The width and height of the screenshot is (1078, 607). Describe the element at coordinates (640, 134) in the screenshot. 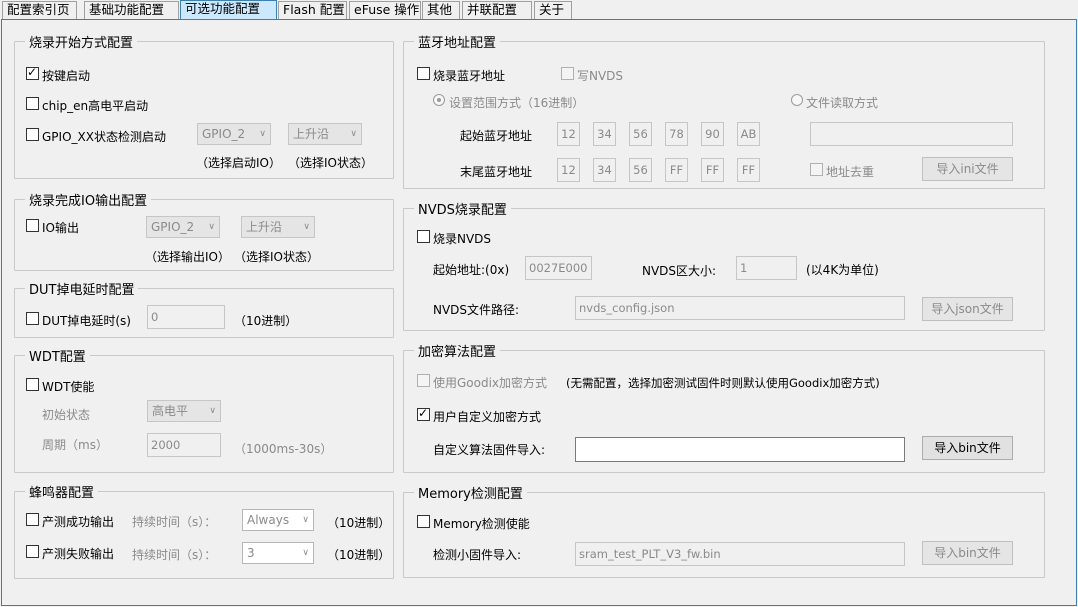

I see `bt-start-byte-3: 56` at that location.